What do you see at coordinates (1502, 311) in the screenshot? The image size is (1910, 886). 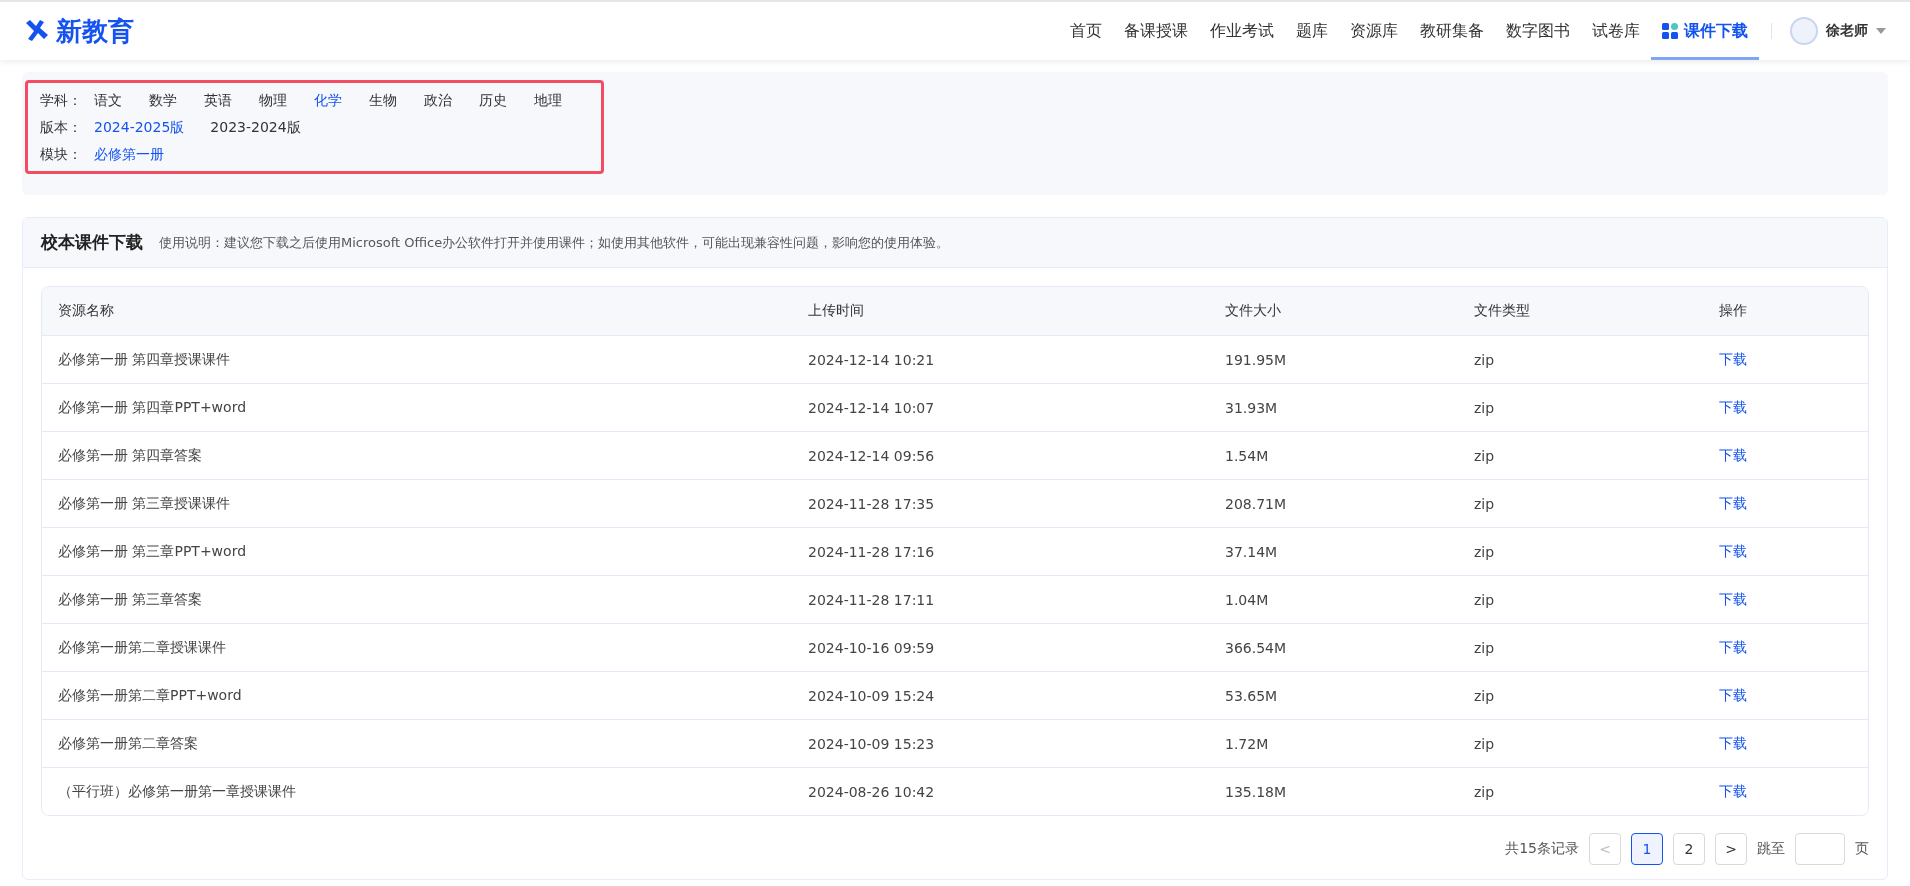 I see `column-header: 文件类型` at bounding box center [1502, 311].